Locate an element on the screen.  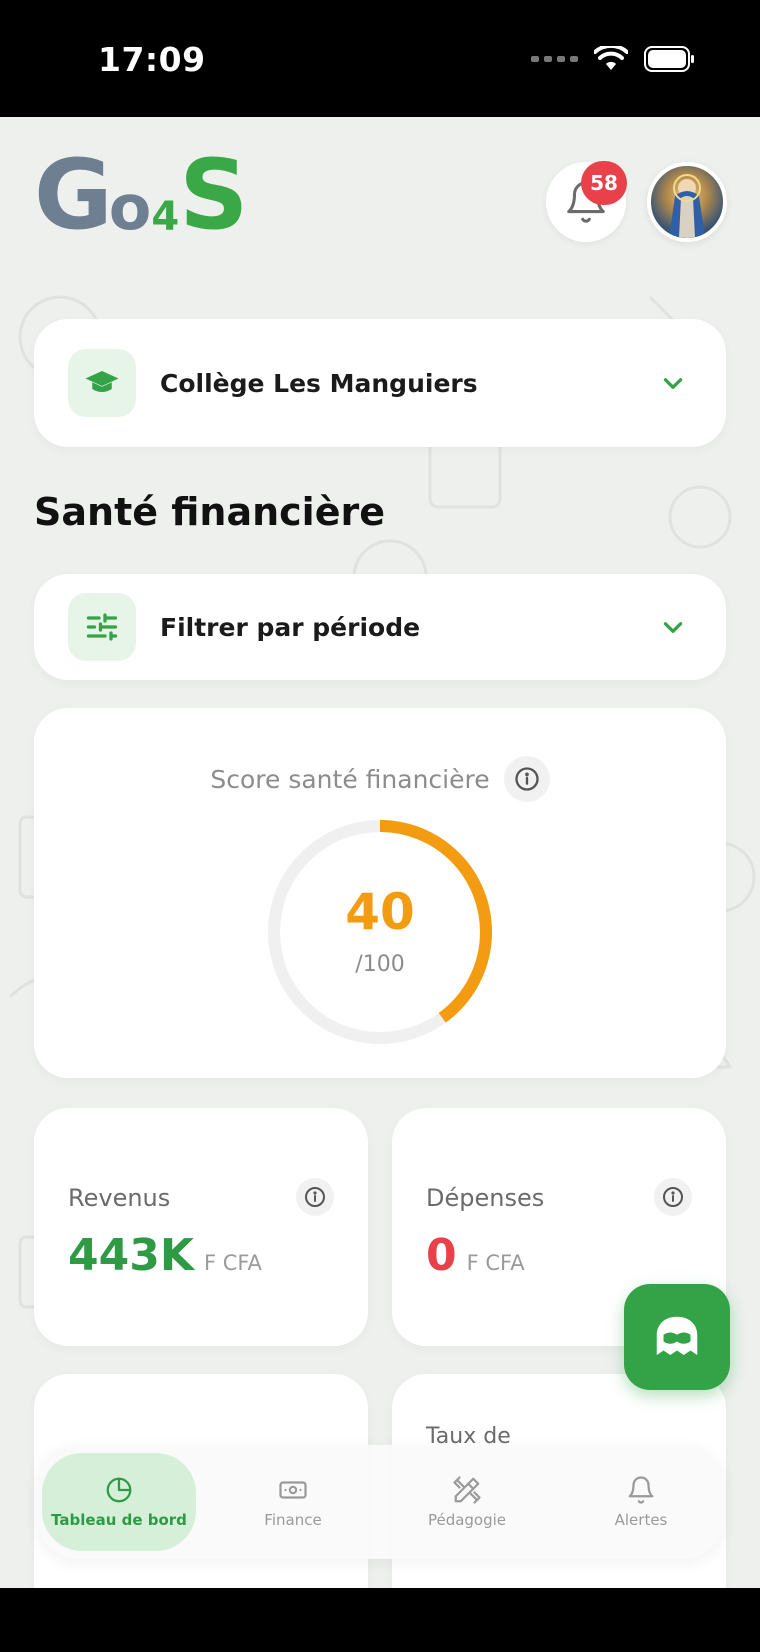
profile-picture is located at coordinates (687, 206).